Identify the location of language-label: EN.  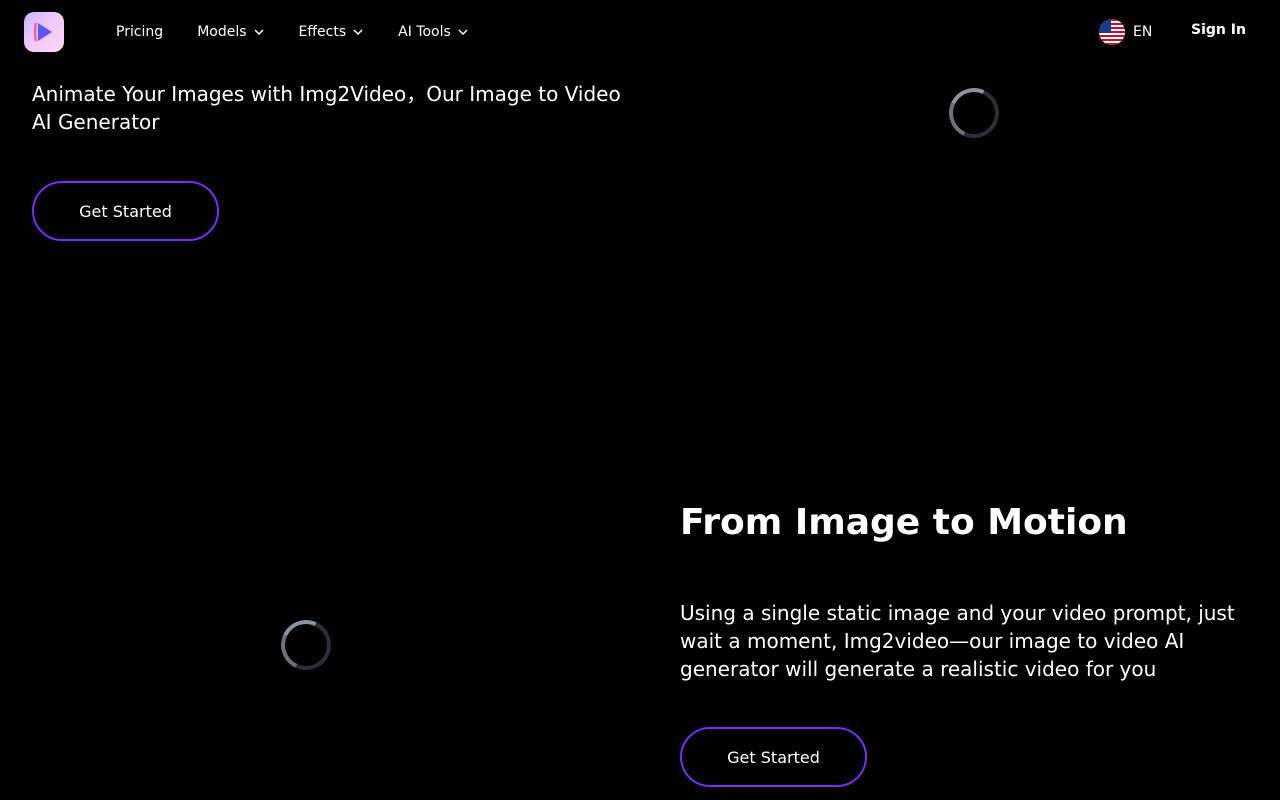
(1143, 32).